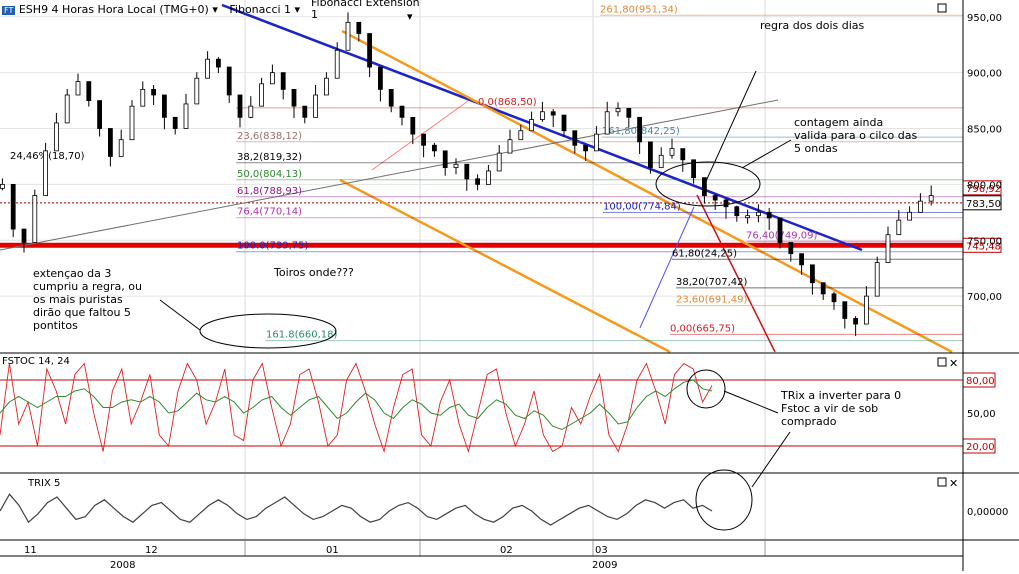  Describe the element at coordinates (506, 550) in the screenshot. I see `month-label: 02` at that location.